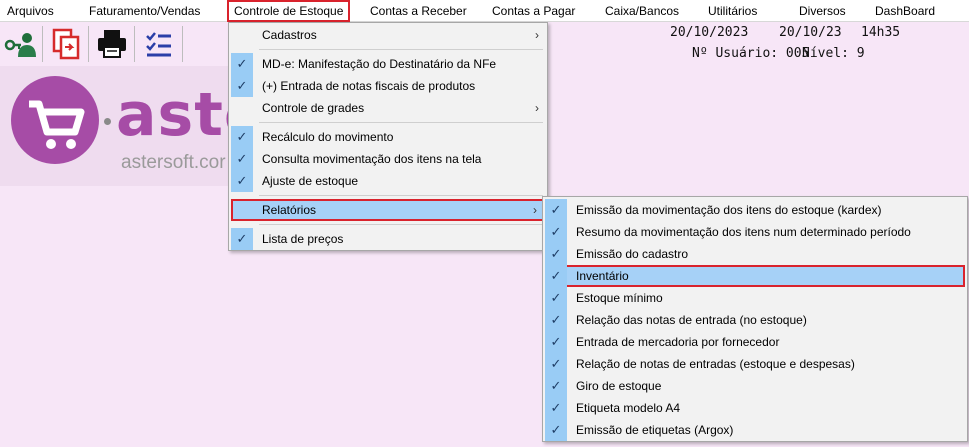  I want to click on menu-item-label: Estoque mínimo, so click(619, 298).